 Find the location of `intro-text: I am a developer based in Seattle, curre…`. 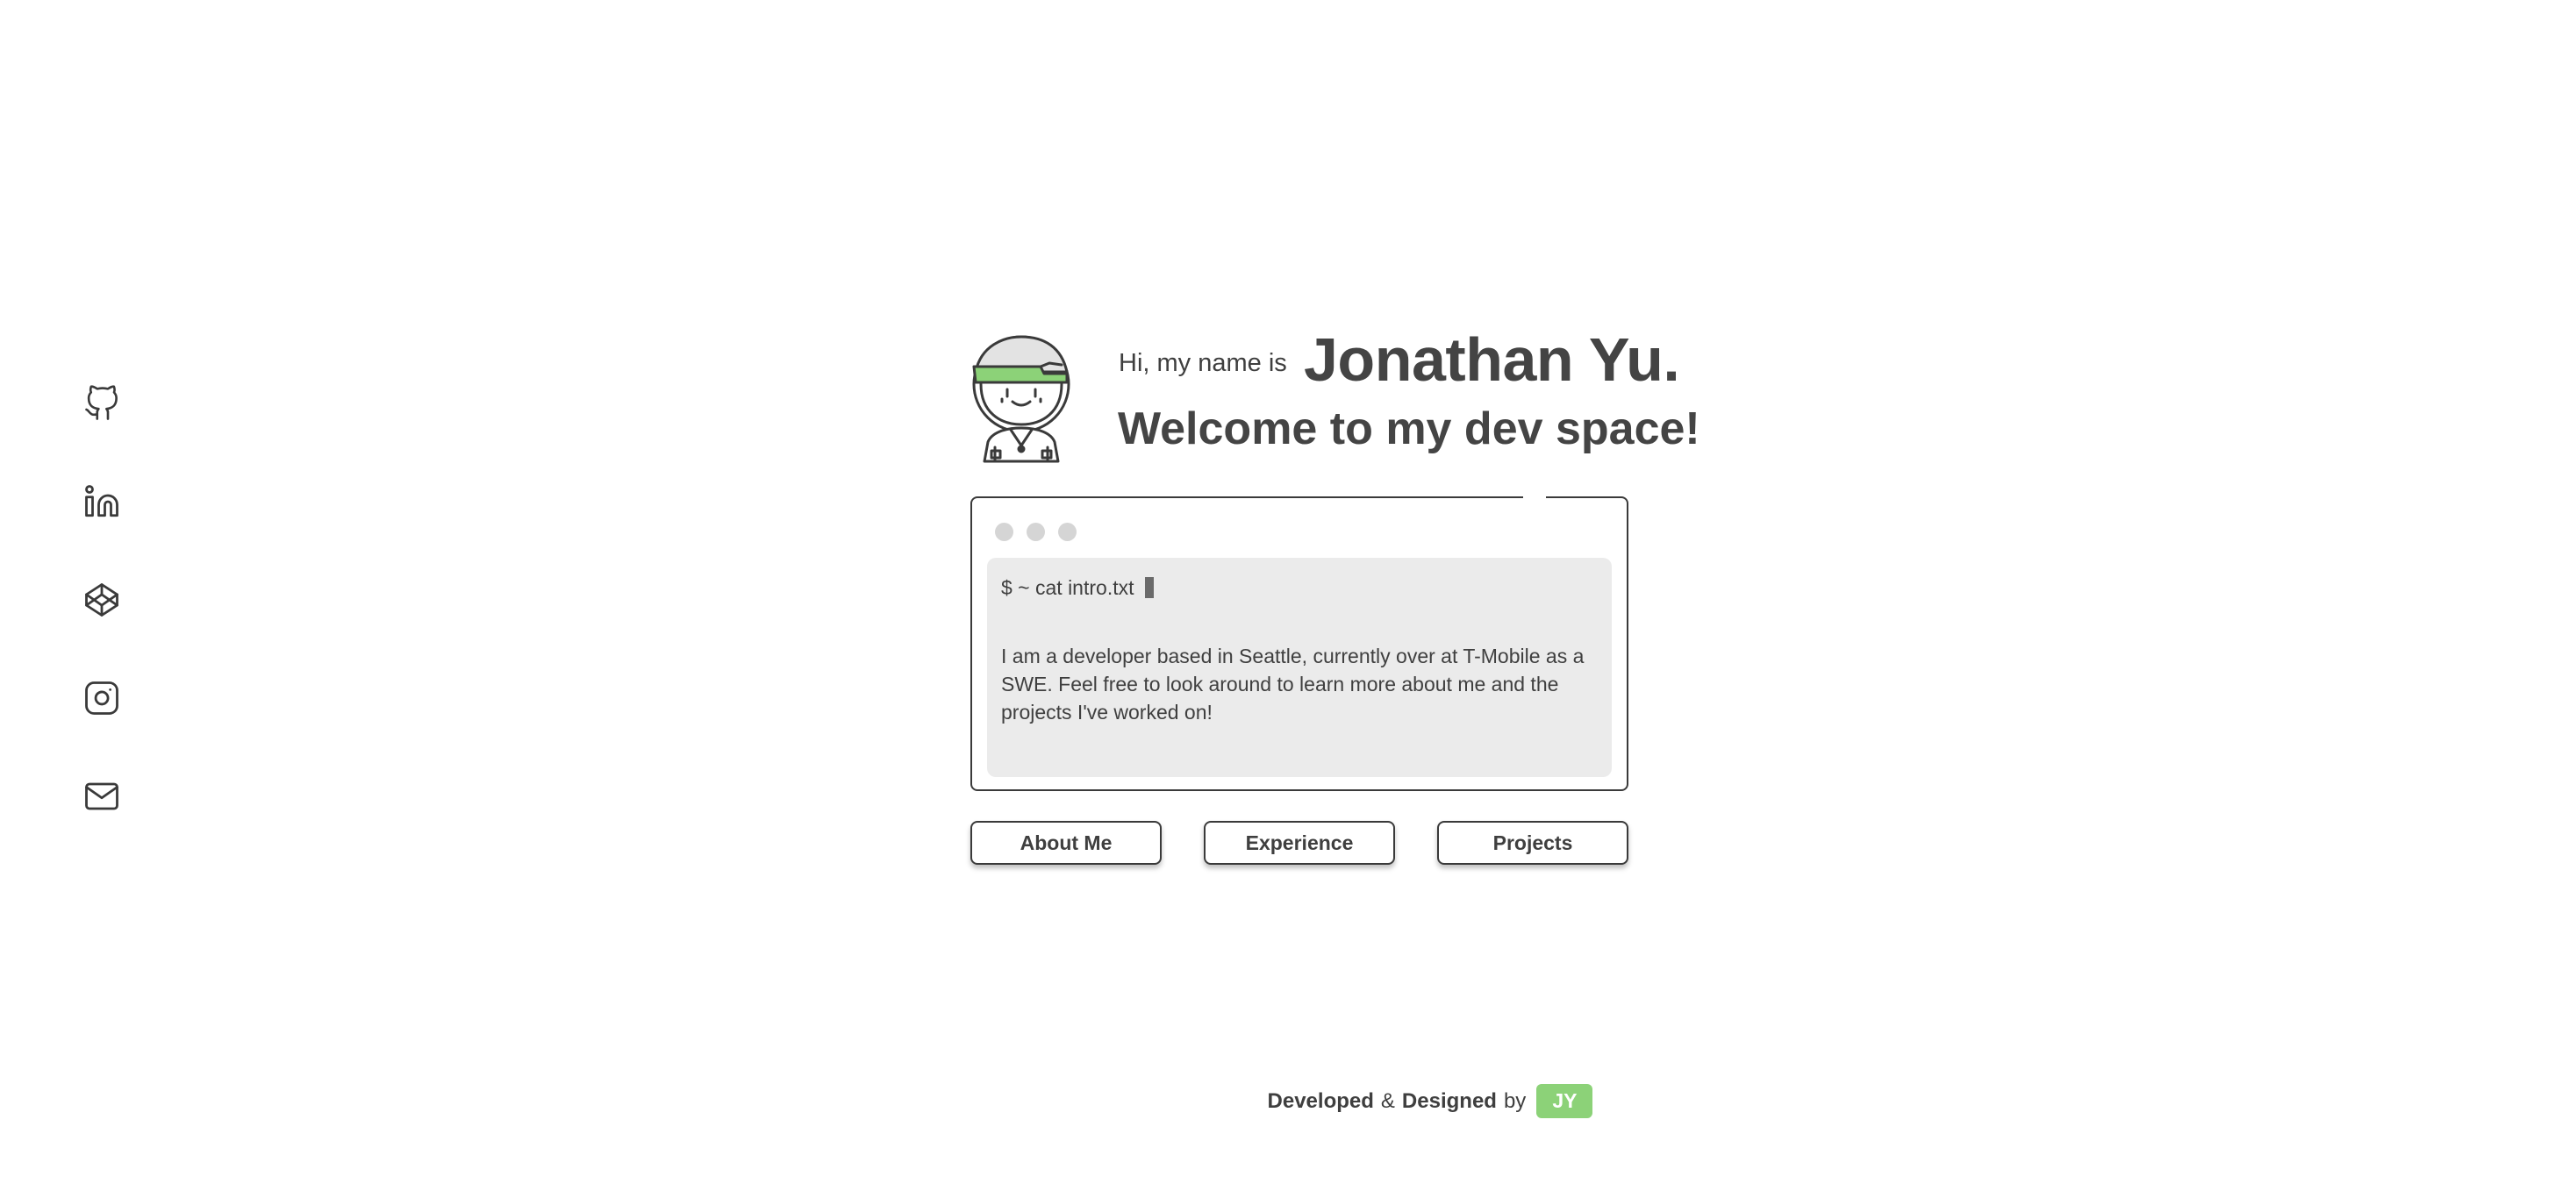

intro-text: I am a developer based in Seattle, curre… is located at coordinates (1293, 684).